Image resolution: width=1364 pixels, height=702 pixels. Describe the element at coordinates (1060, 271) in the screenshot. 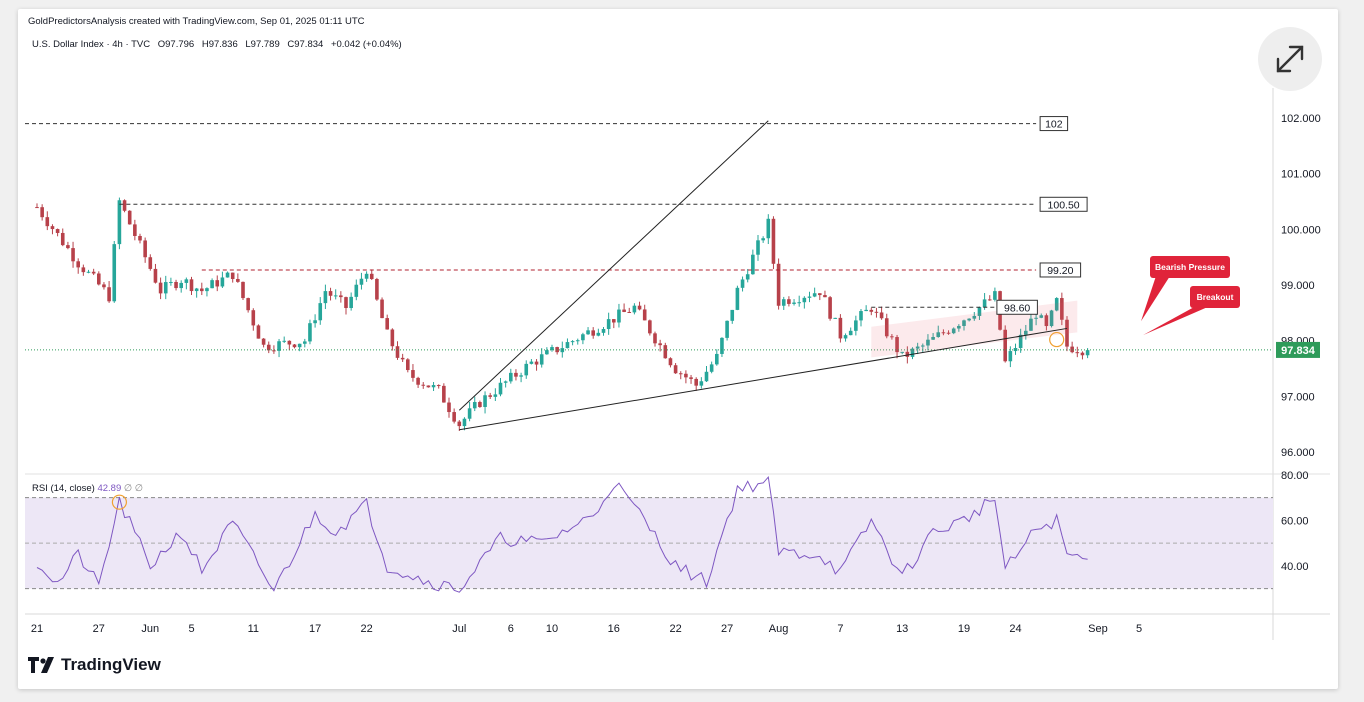

I see `level-label: 99.20` at that location.